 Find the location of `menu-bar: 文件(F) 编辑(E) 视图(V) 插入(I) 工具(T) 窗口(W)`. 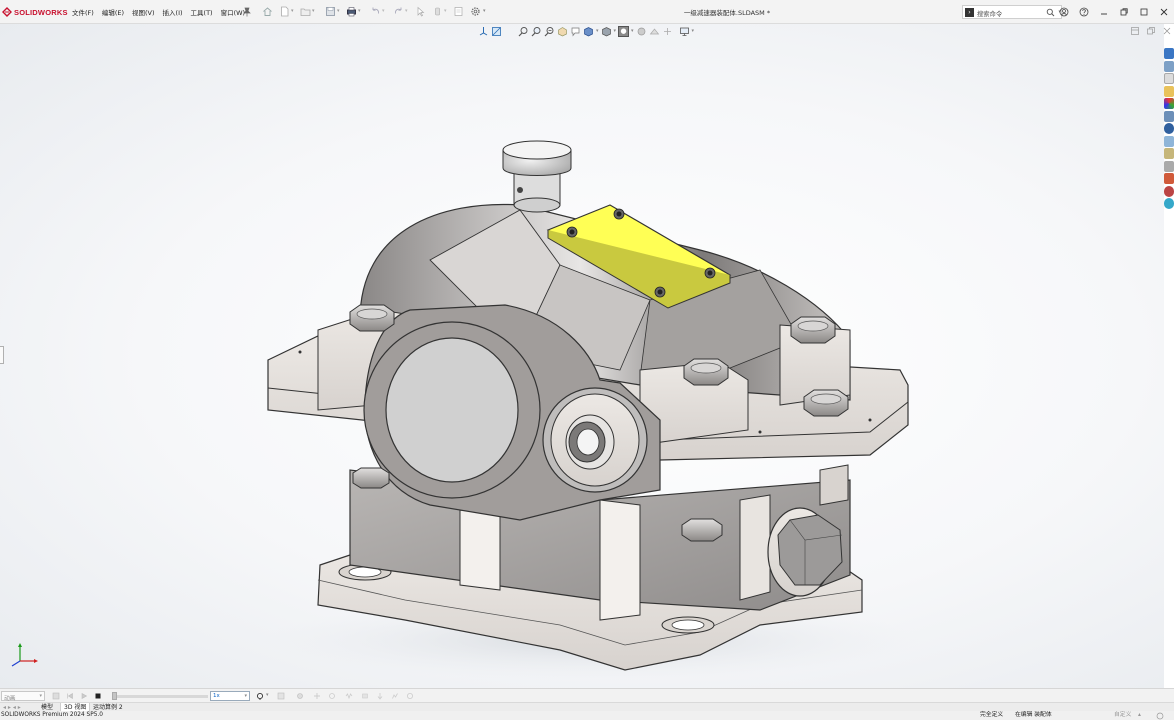

menu-bar: 文件(F) 编辑(E) 视图(V) 插入(I) 工具(T) 窗口(W) is located at coordinates (162, 12).